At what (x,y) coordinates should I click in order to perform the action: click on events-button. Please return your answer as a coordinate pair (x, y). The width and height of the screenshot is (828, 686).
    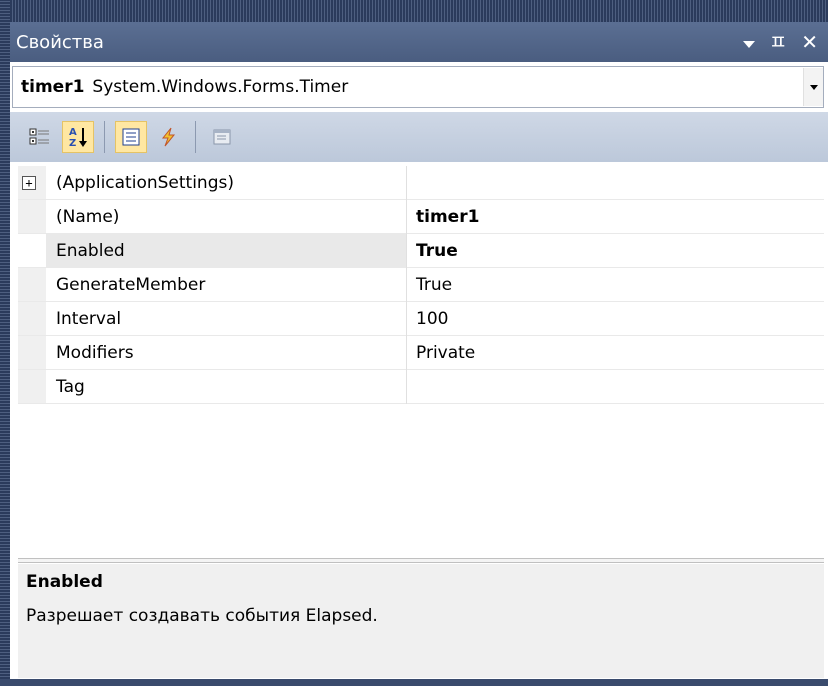
    Looking at the image, I should click on (169, 137).